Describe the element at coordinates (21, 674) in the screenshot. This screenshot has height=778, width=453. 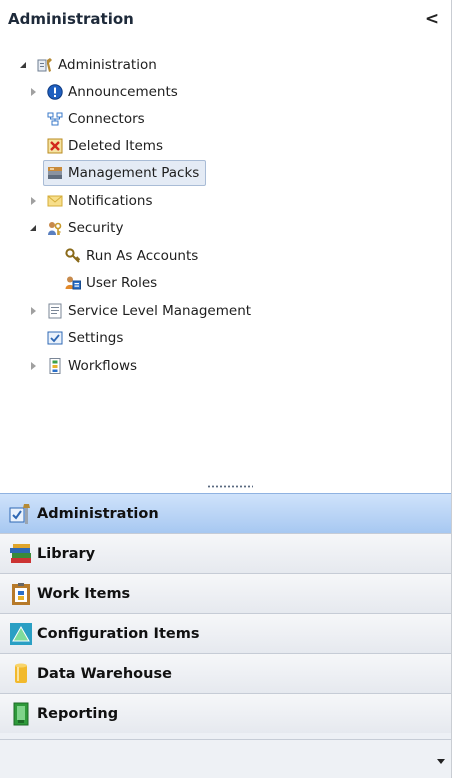
I see `database-icon` at that location.